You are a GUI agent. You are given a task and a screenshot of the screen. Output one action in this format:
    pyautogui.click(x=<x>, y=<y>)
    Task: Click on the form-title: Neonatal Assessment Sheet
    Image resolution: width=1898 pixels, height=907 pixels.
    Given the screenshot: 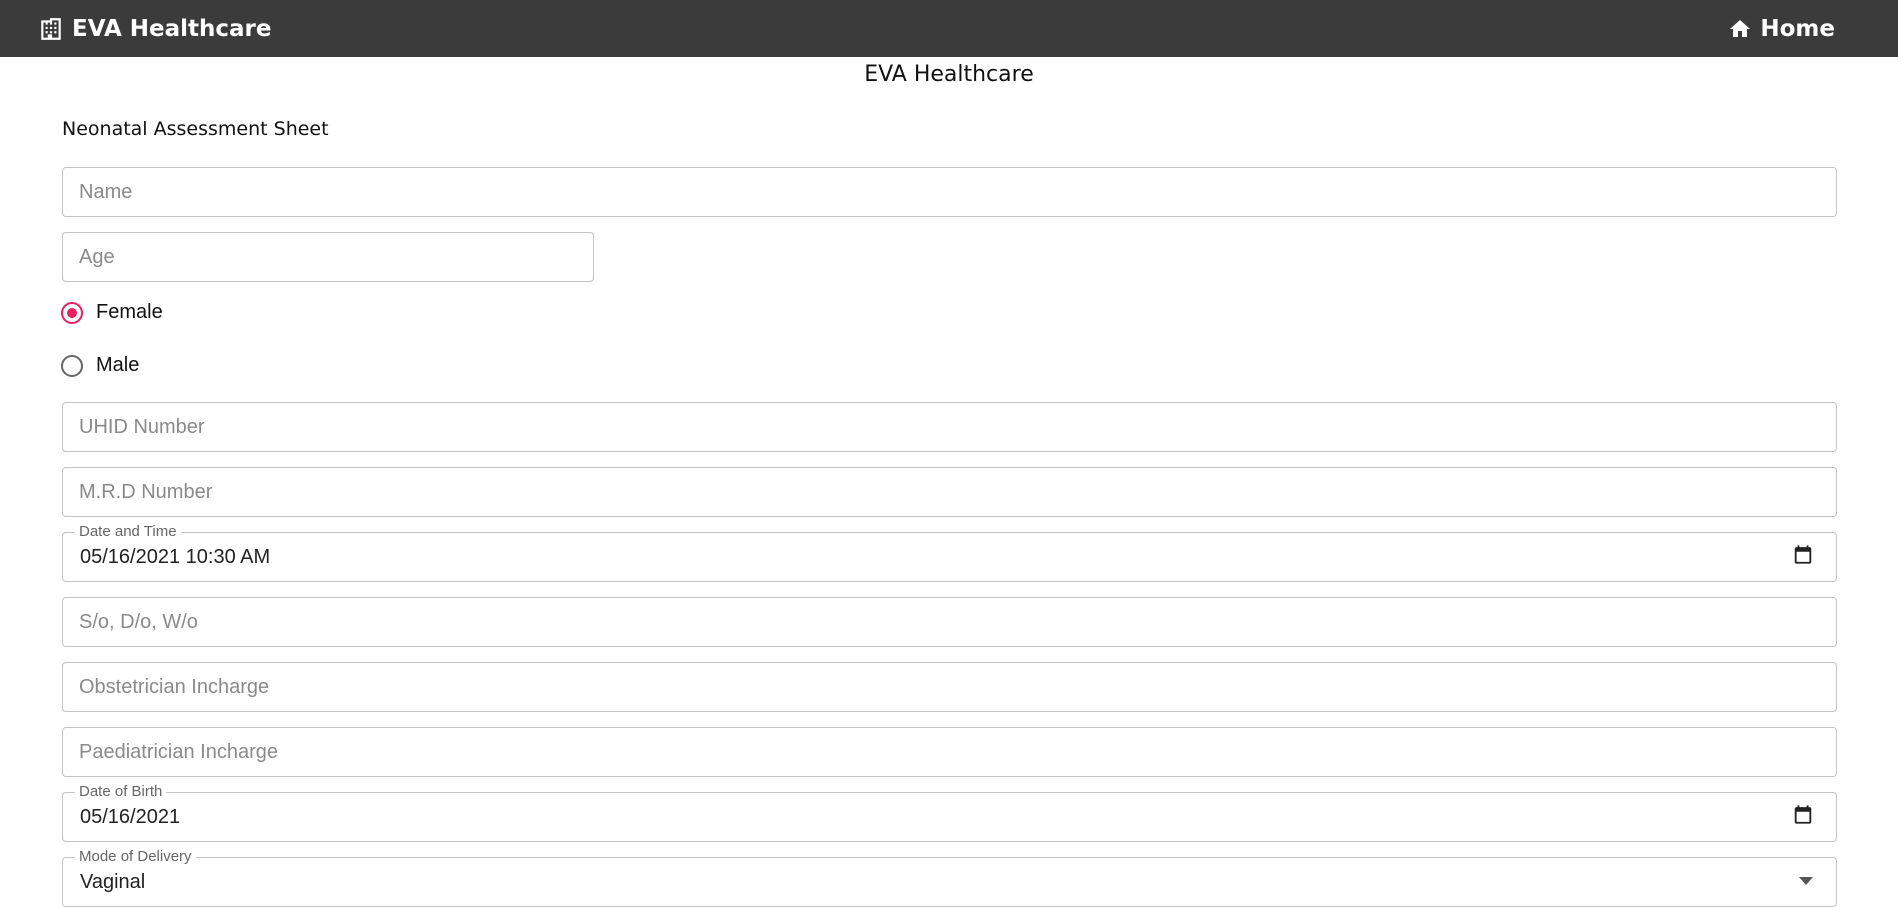 What is the action you would take?
    pyautogui.click(x=195, y=129)
    